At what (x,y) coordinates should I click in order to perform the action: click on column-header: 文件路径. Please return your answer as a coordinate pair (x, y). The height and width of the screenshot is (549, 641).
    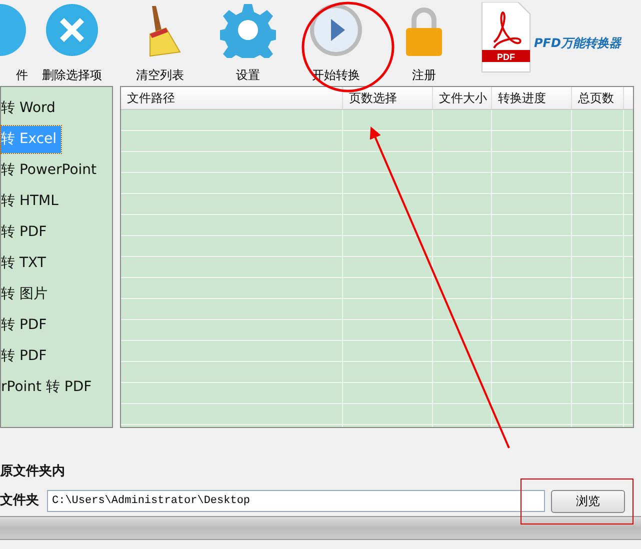
    Looking at the image, I should click on (232, 98).